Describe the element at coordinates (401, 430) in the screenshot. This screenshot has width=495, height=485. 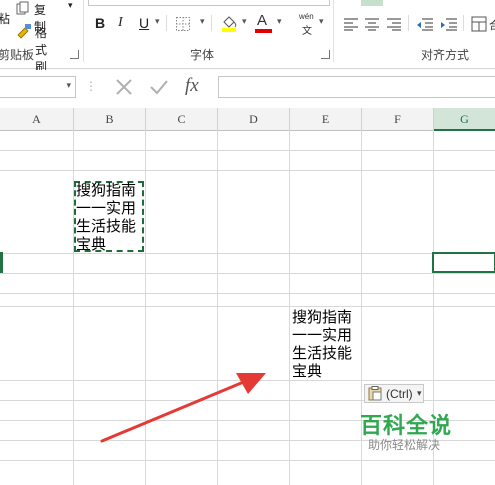
I see `watermark-logo: 百科全说 助你轻松解决` at that location.